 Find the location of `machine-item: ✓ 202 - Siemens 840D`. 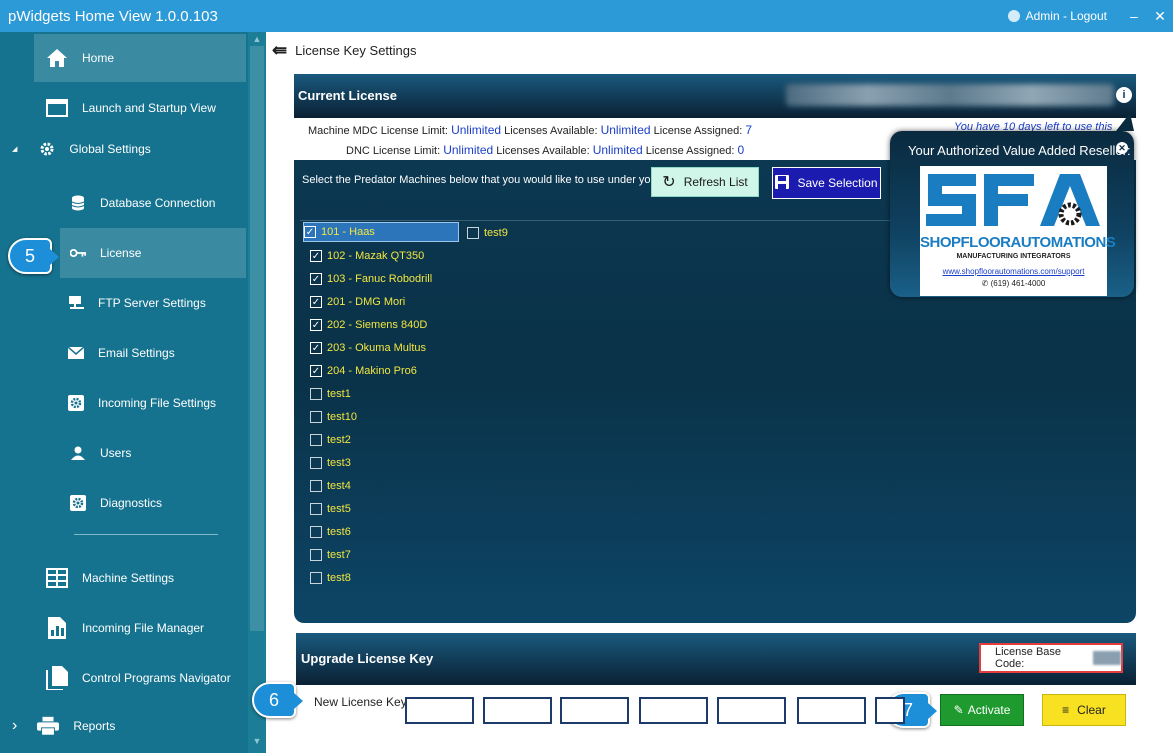

machine-item: ✓ 202 - Siemens 840D is located at coordinates (368, 325).